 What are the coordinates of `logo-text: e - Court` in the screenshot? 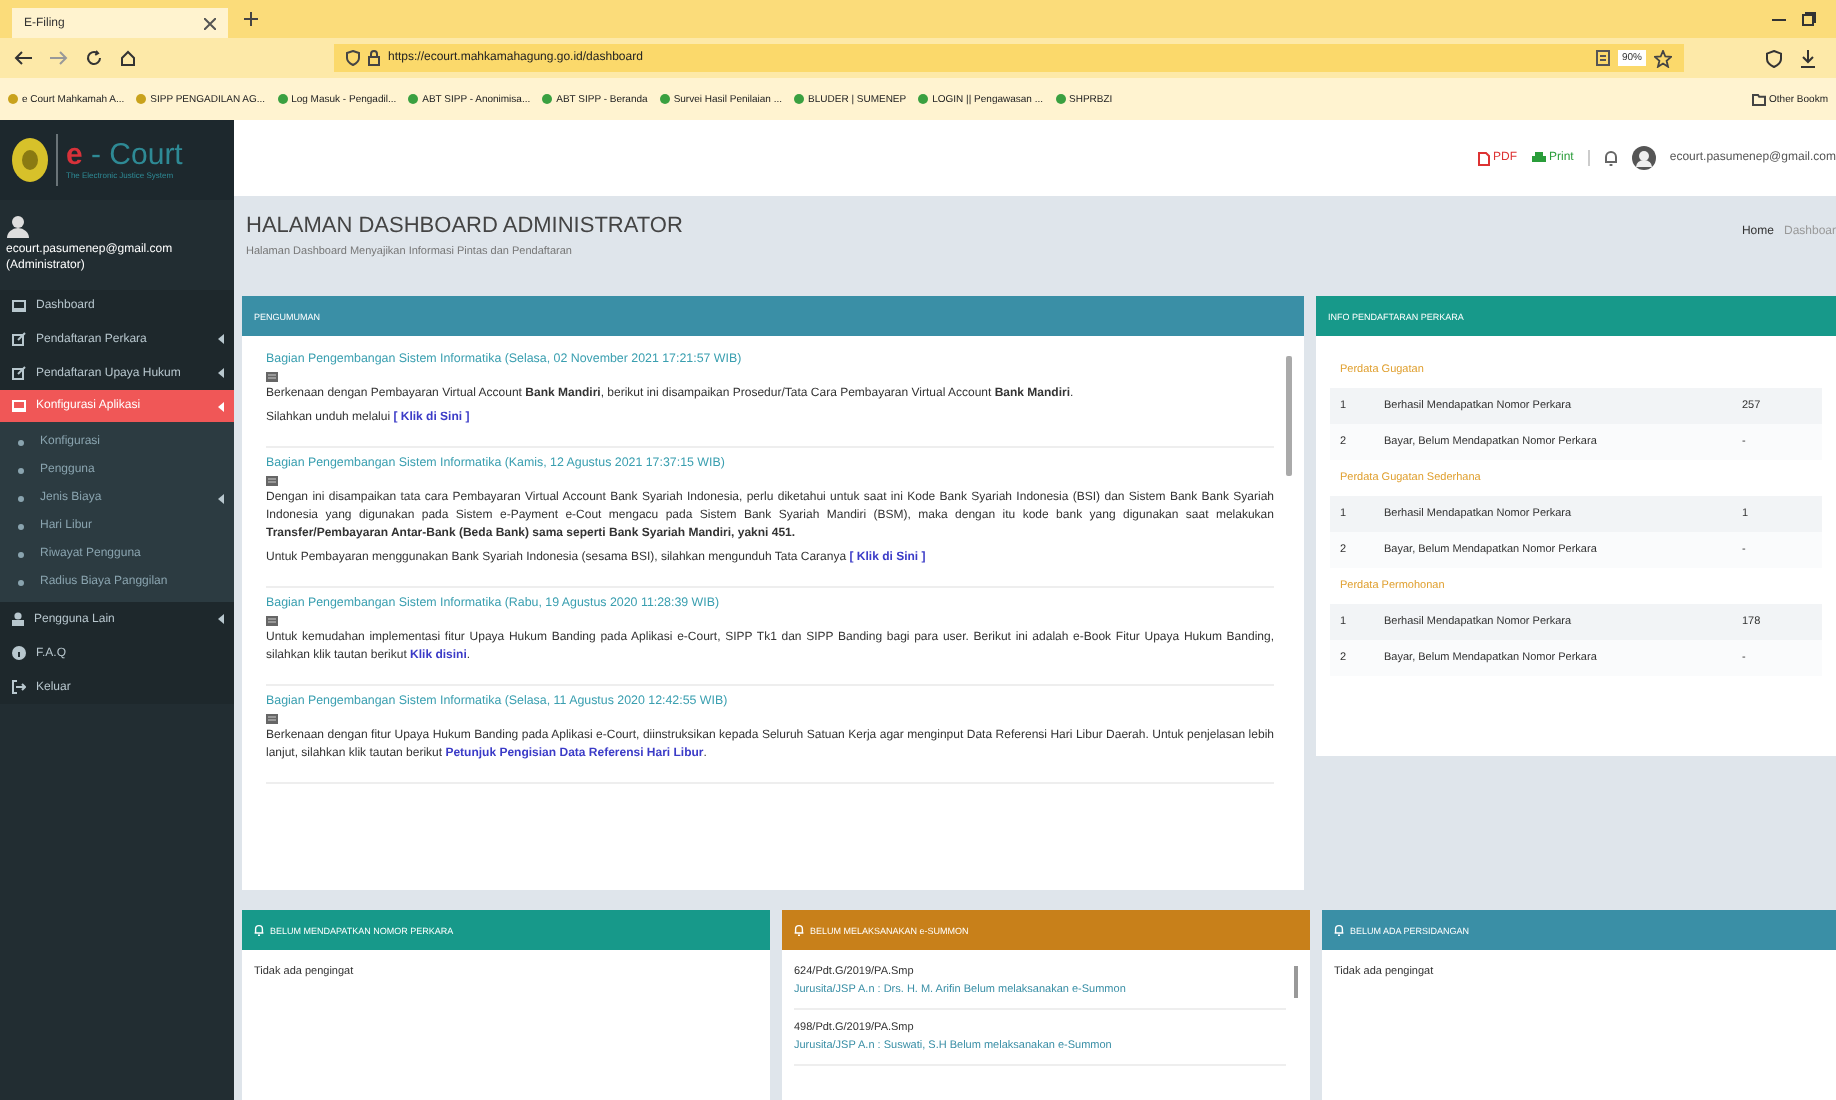 It's located at (124, 155).